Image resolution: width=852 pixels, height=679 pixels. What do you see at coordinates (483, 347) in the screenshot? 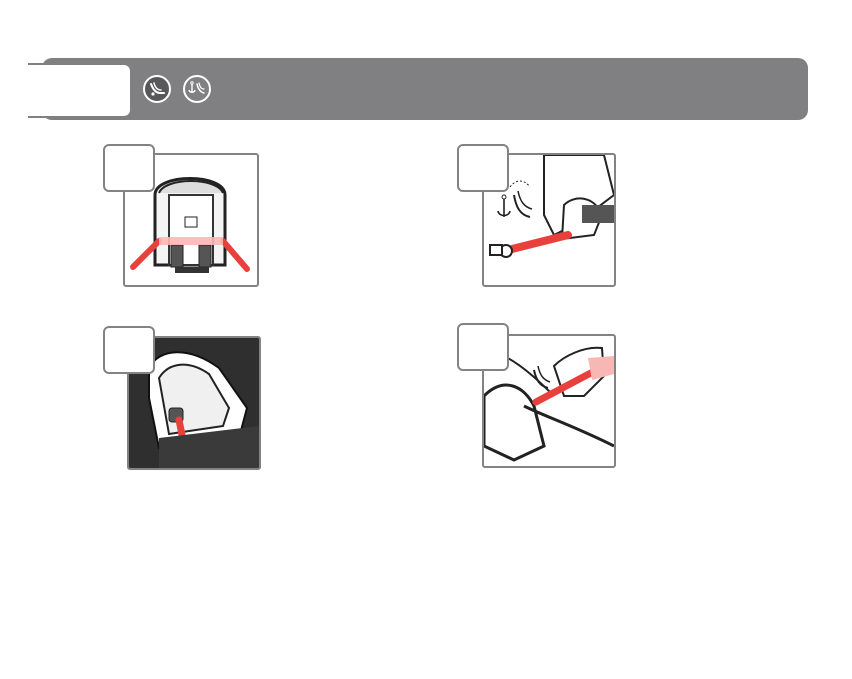
I see `step-4-number-box` at bounding box center [483, 347].